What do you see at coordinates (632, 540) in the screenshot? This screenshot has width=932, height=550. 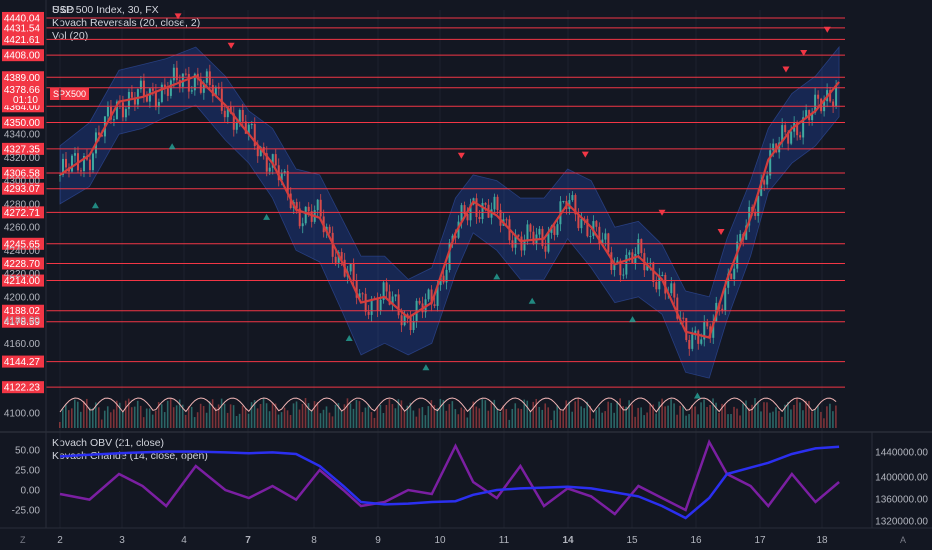 I see `x-tick-label: 15` at bounding box center [632, 540].